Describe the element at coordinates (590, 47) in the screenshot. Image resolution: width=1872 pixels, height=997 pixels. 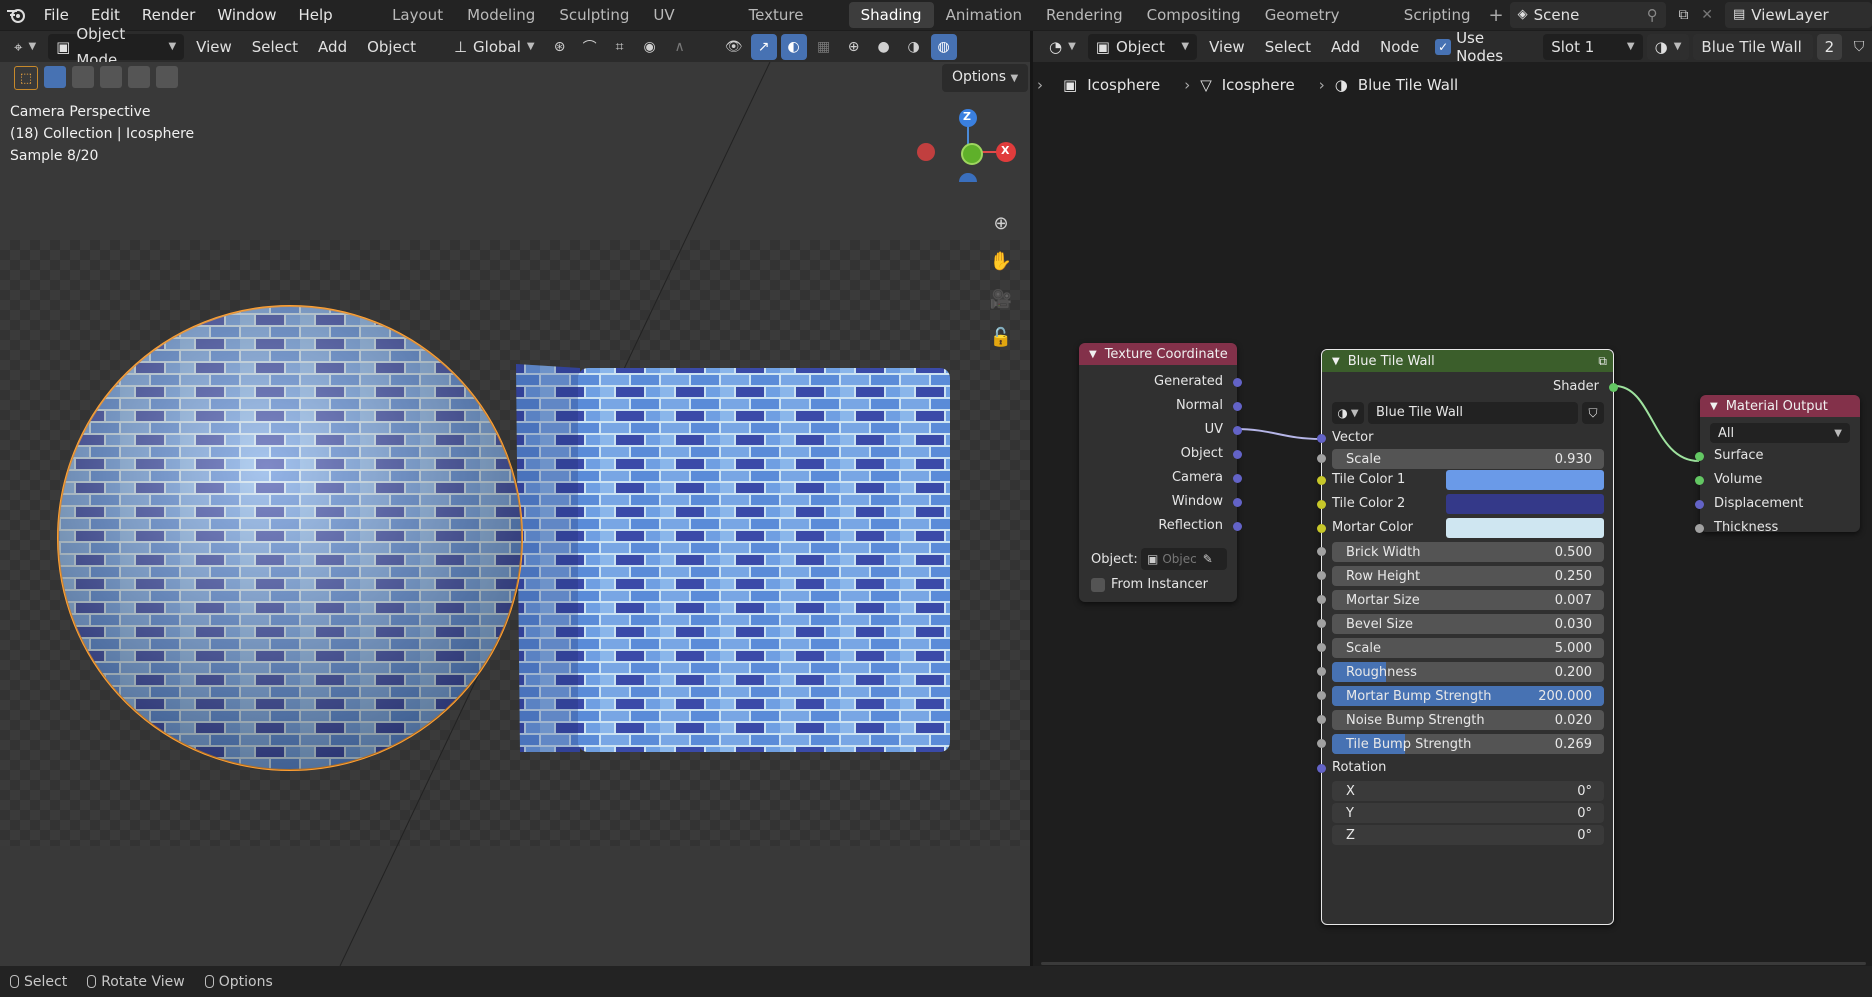
I see `snap-icon: ⌒` at that location.